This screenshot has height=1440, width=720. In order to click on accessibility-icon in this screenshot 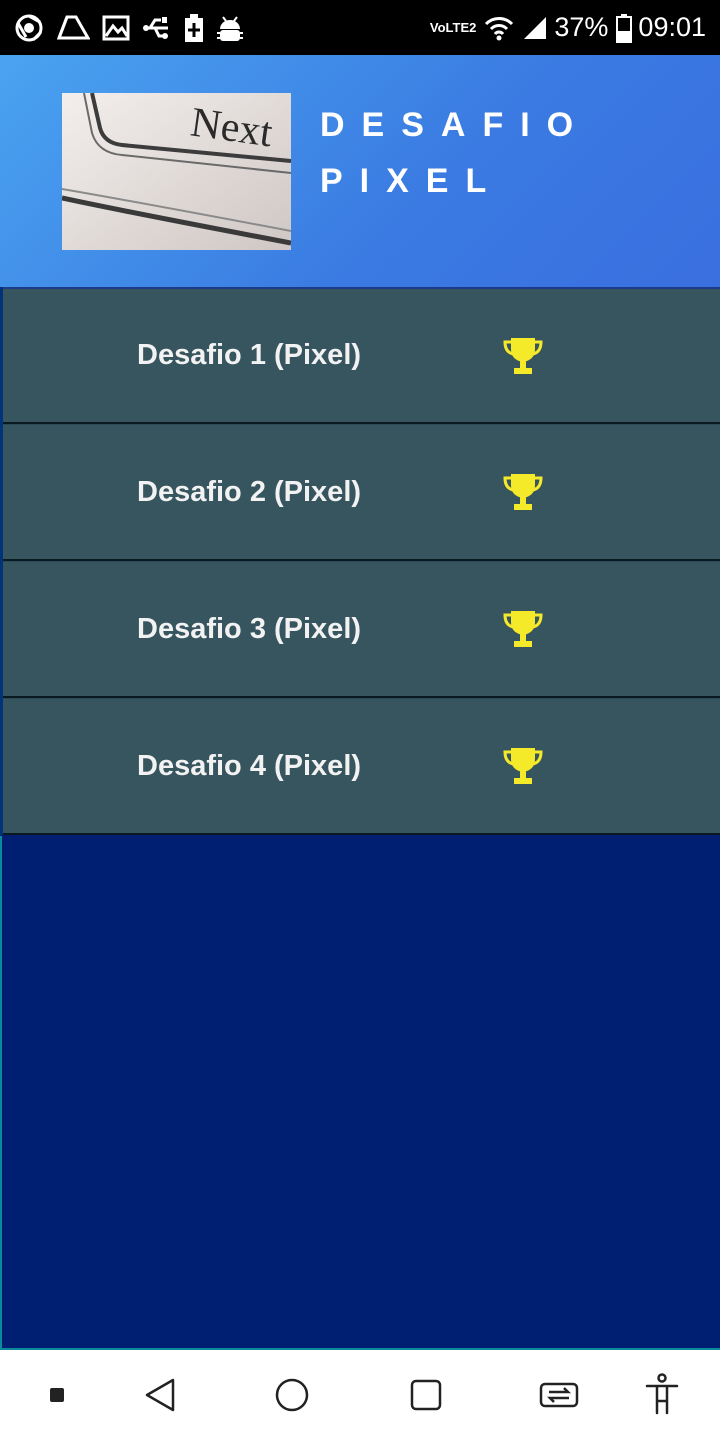, I will do `click(662, 1395)`.